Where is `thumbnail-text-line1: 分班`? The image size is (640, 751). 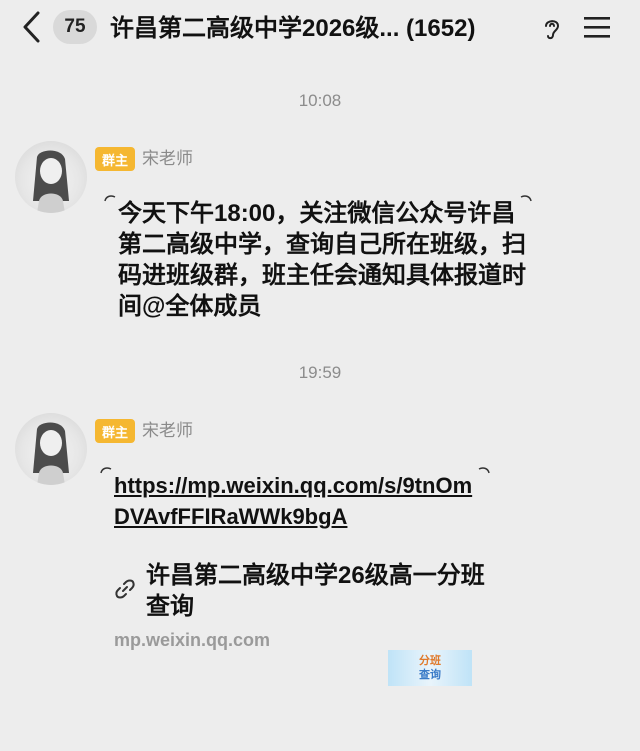 thumbnail-text-line1: 分班 is located at coordinates (430, 661).